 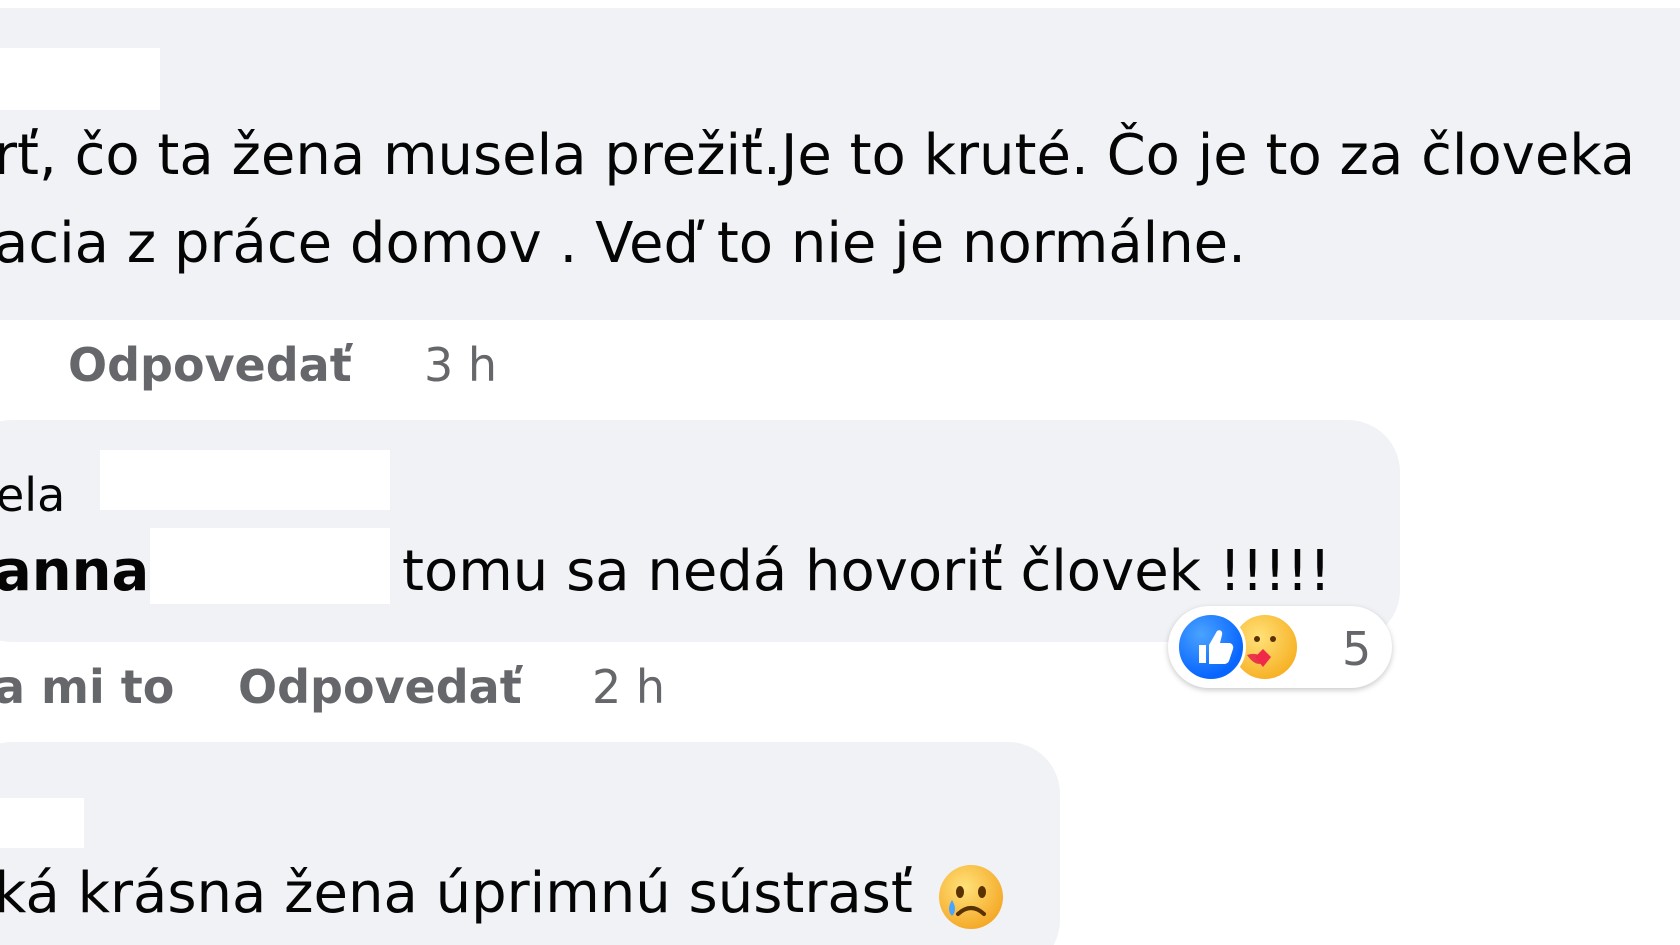 What do you see at coordinates (867, 571) in the screenshot?
I see `comment-text: tomu sa nedá hovoriť človek !!!!!` at bounding box center [867, 571].